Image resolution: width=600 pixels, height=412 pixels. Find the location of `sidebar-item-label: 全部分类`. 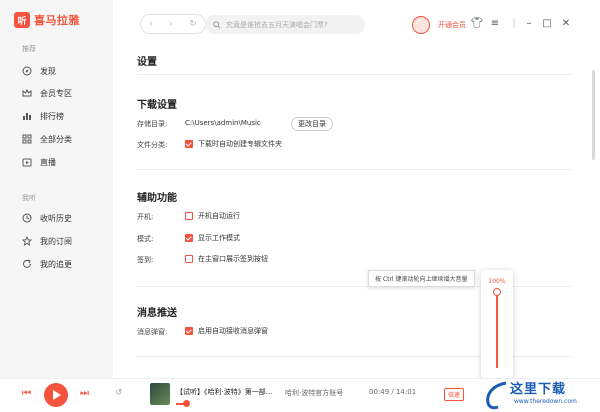

sidebar-item-label: 全部分类 is located at coordinates (56, 139).